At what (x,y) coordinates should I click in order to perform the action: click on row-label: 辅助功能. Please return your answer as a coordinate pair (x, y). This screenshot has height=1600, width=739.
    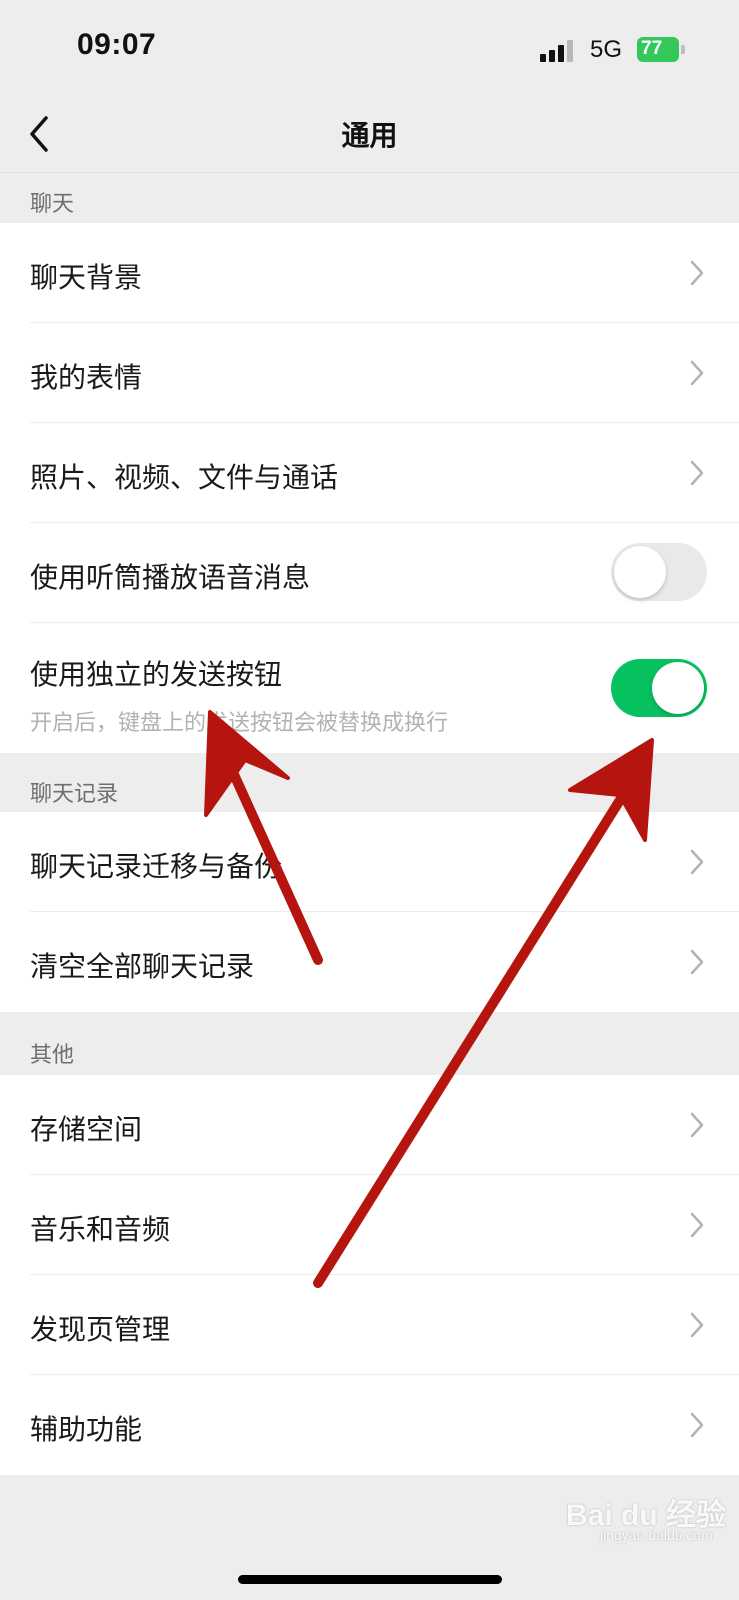
    Looking at the image, I should click on (86, 1429).